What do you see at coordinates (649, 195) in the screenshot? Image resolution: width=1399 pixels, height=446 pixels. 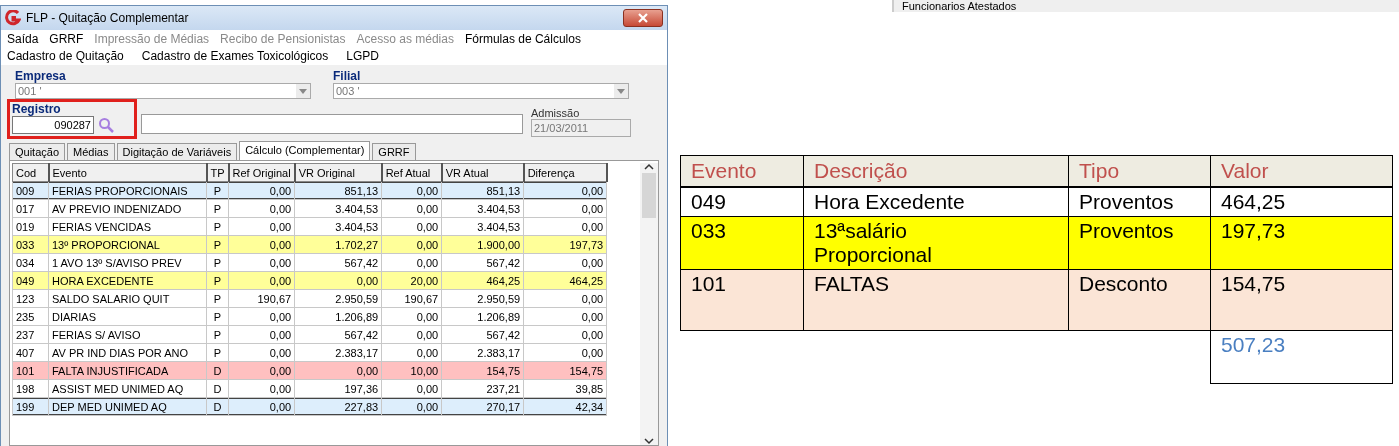 I see `scrollbar-thumb` at bounding box center [649, 195].